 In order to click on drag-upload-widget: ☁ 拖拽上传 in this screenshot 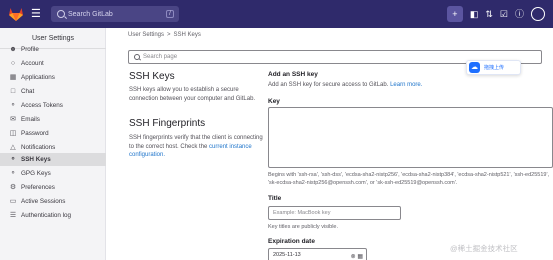, I will do `click(493, 67)`.